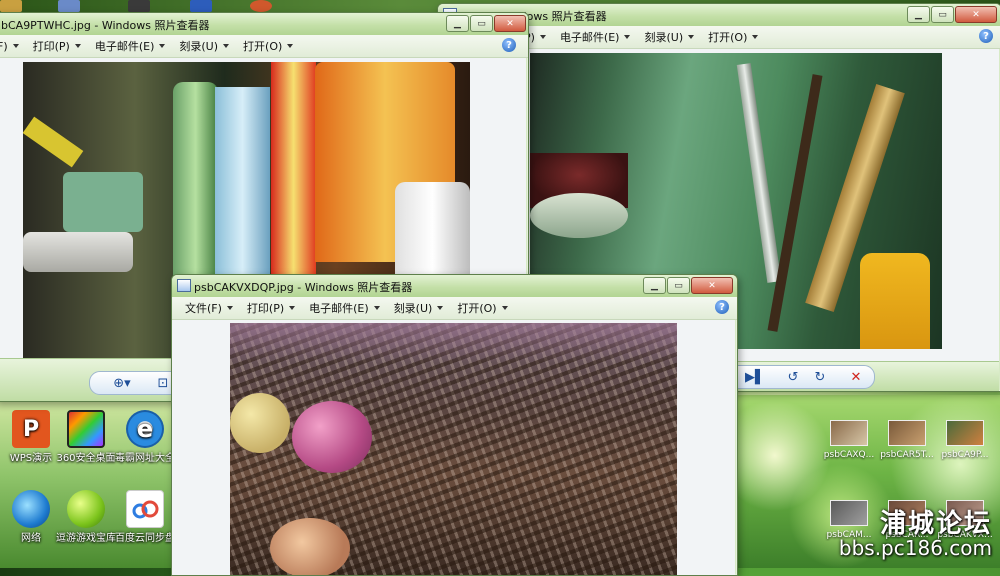  What do you see at coordinates (755, 377) in the screenshot?
I see `slideshow-button: ▶▌` at bounding box center [755, 377].